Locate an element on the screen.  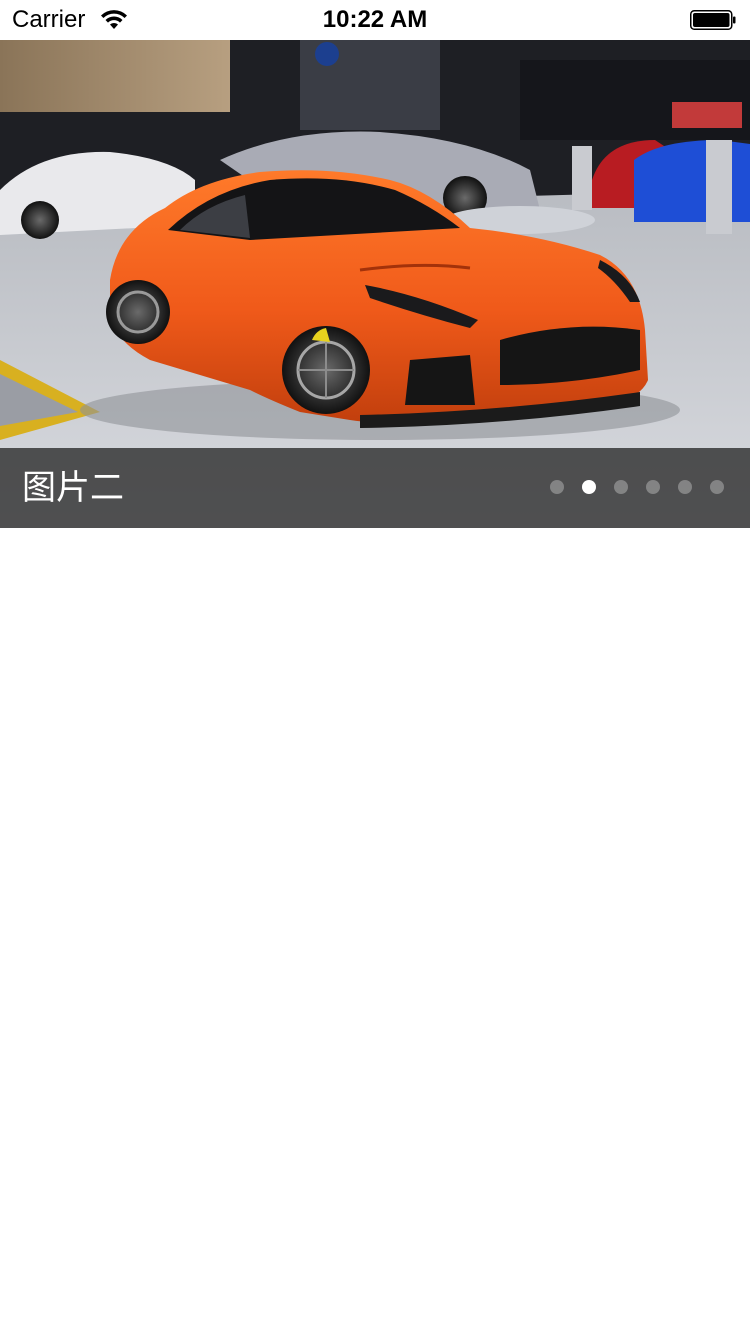
status-bar: Carrier 10:22 AM is located at coordinates (375, 20).